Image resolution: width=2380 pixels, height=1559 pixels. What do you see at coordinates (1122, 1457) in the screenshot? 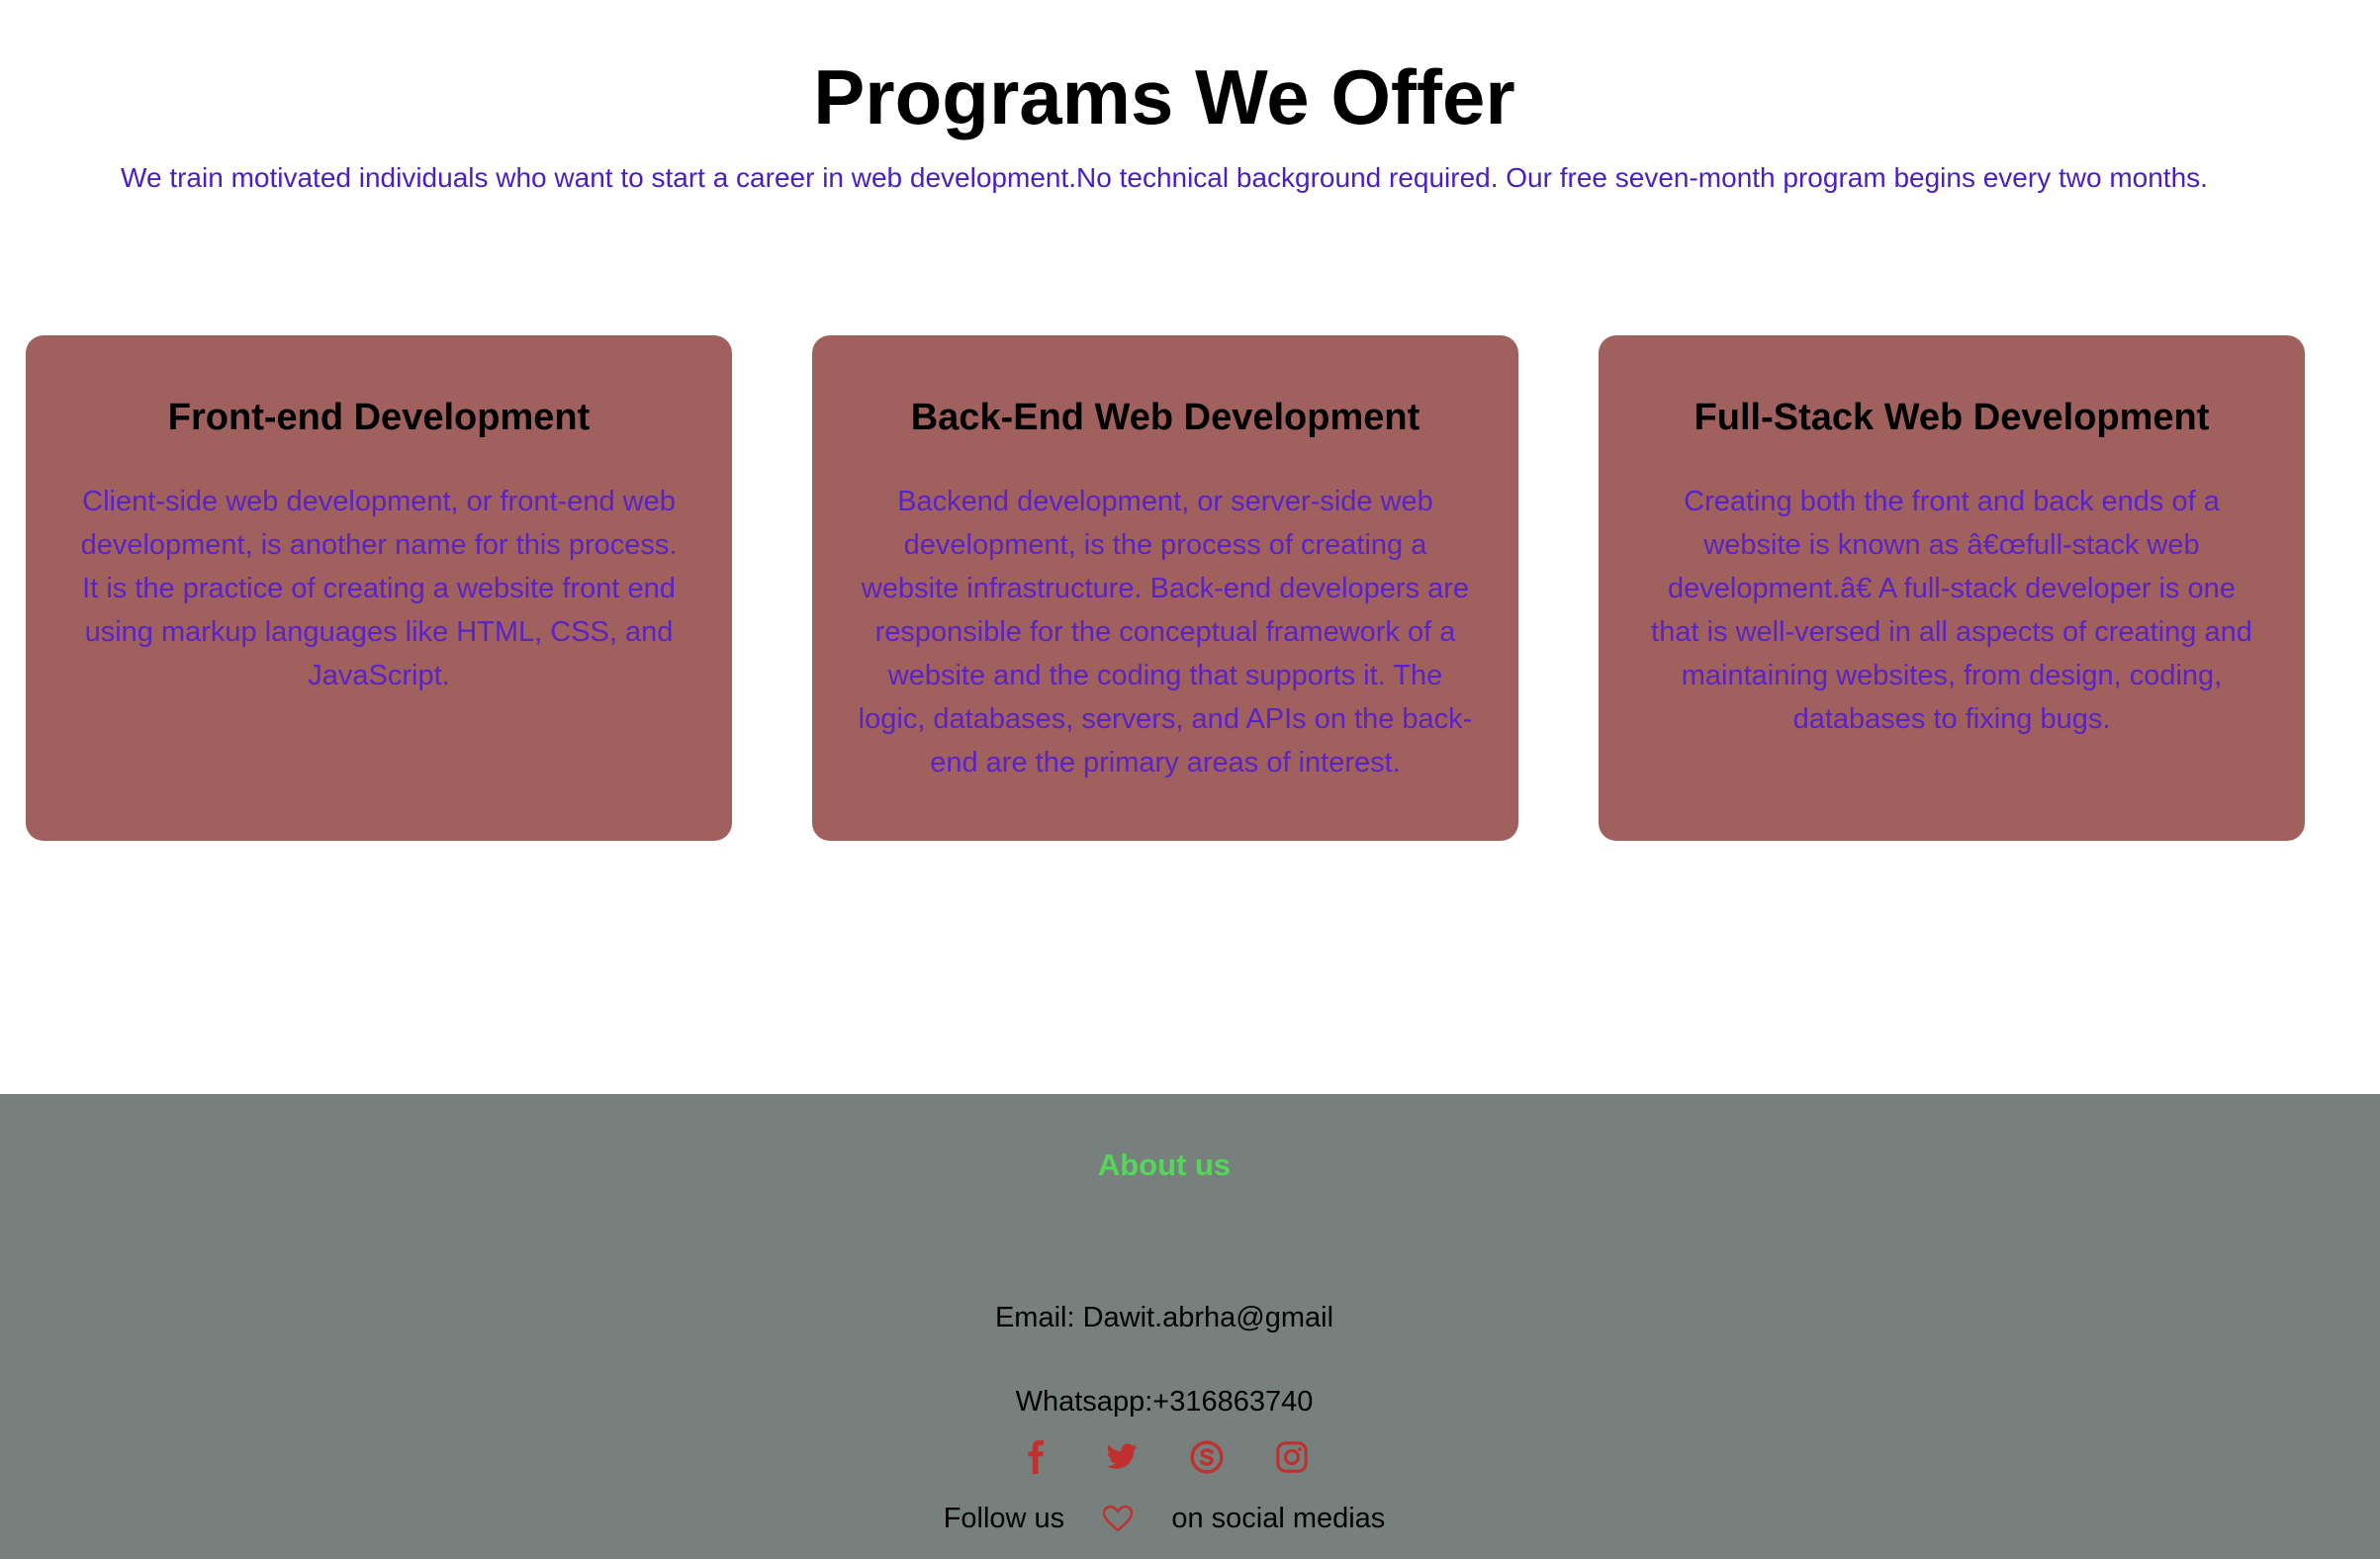
I see `twitter-icon` at bounding box center [1122, 1457].